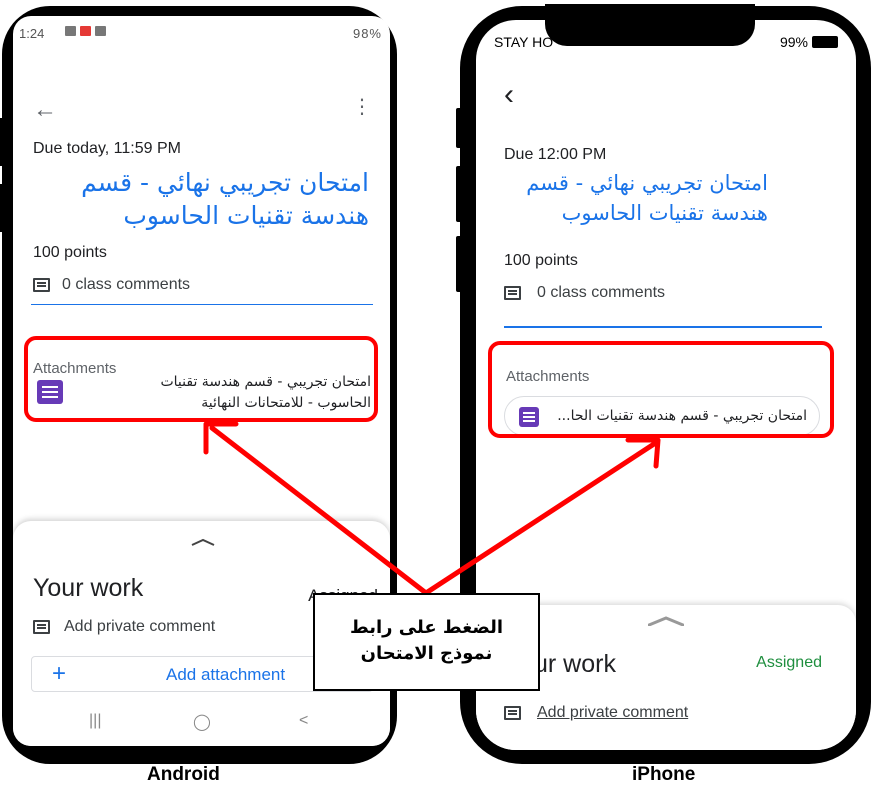 Image resolution: width=871 pixels, height=792 pixels. Describe the element at coordinates (201, 30) in the screenshot. I see `status-bar: 1:24 98%` at that location.